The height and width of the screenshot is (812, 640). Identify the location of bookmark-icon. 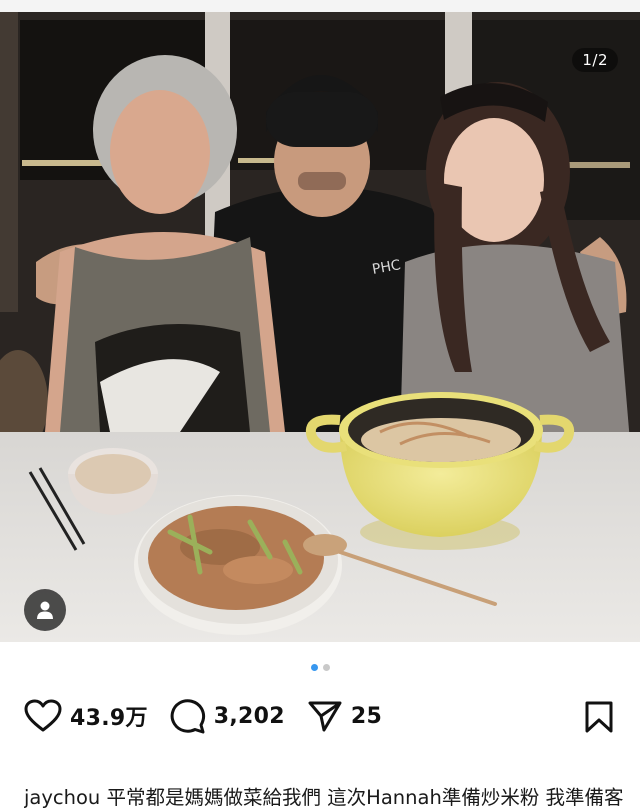
(599, 717).